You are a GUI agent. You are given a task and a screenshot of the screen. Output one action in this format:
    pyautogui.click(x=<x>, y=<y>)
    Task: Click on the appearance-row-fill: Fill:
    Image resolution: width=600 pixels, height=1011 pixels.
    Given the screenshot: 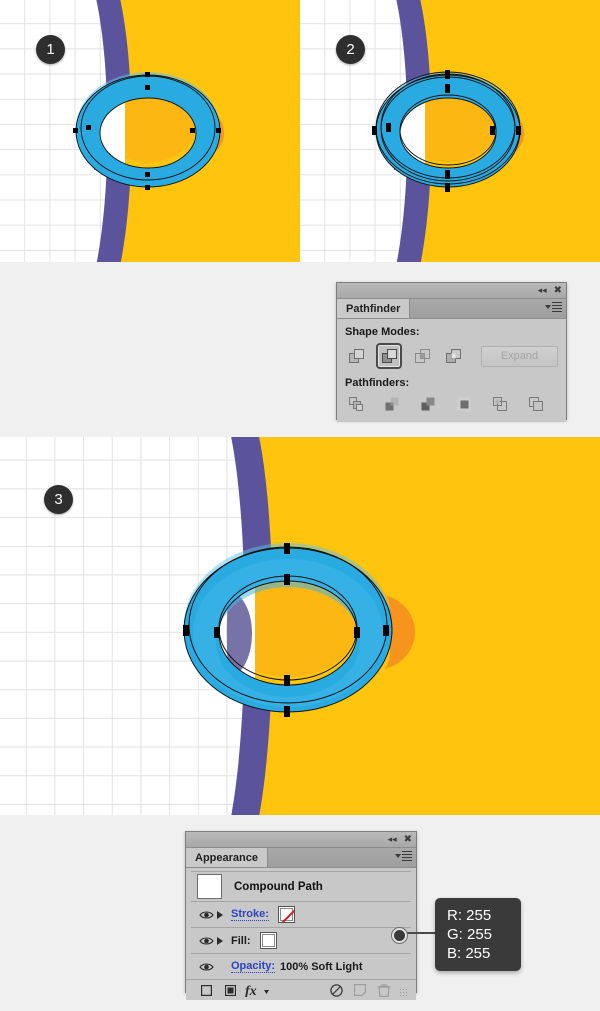 What is the action you would take?
    pyautogui.click(x=301, y=941)
    